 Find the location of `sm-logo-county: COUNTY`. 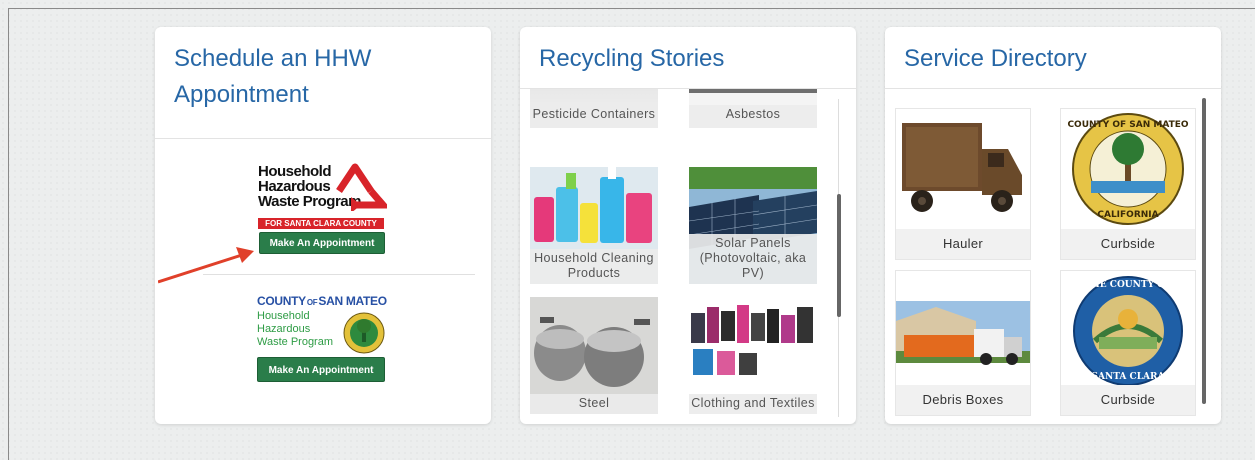

sm-logo-county: COUNTY is located at coordinates (281, 301).